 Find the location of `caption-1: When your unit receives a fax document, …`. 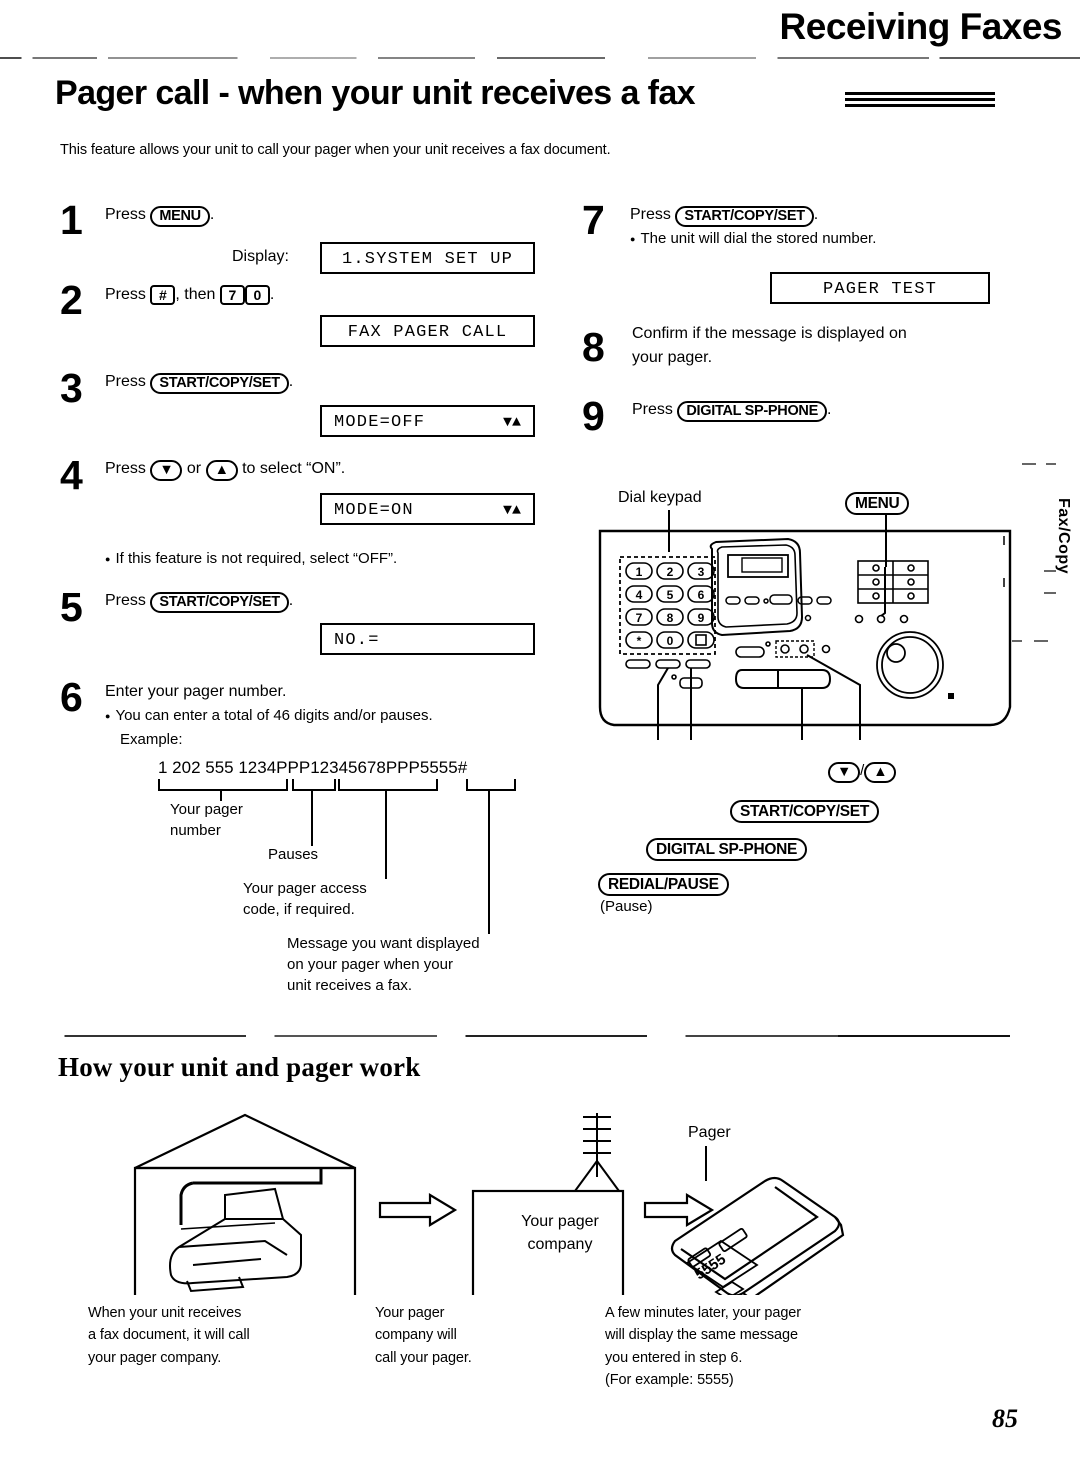

caption-1: When your unit receives a fax document, … is located at coordinates (169, 1335).